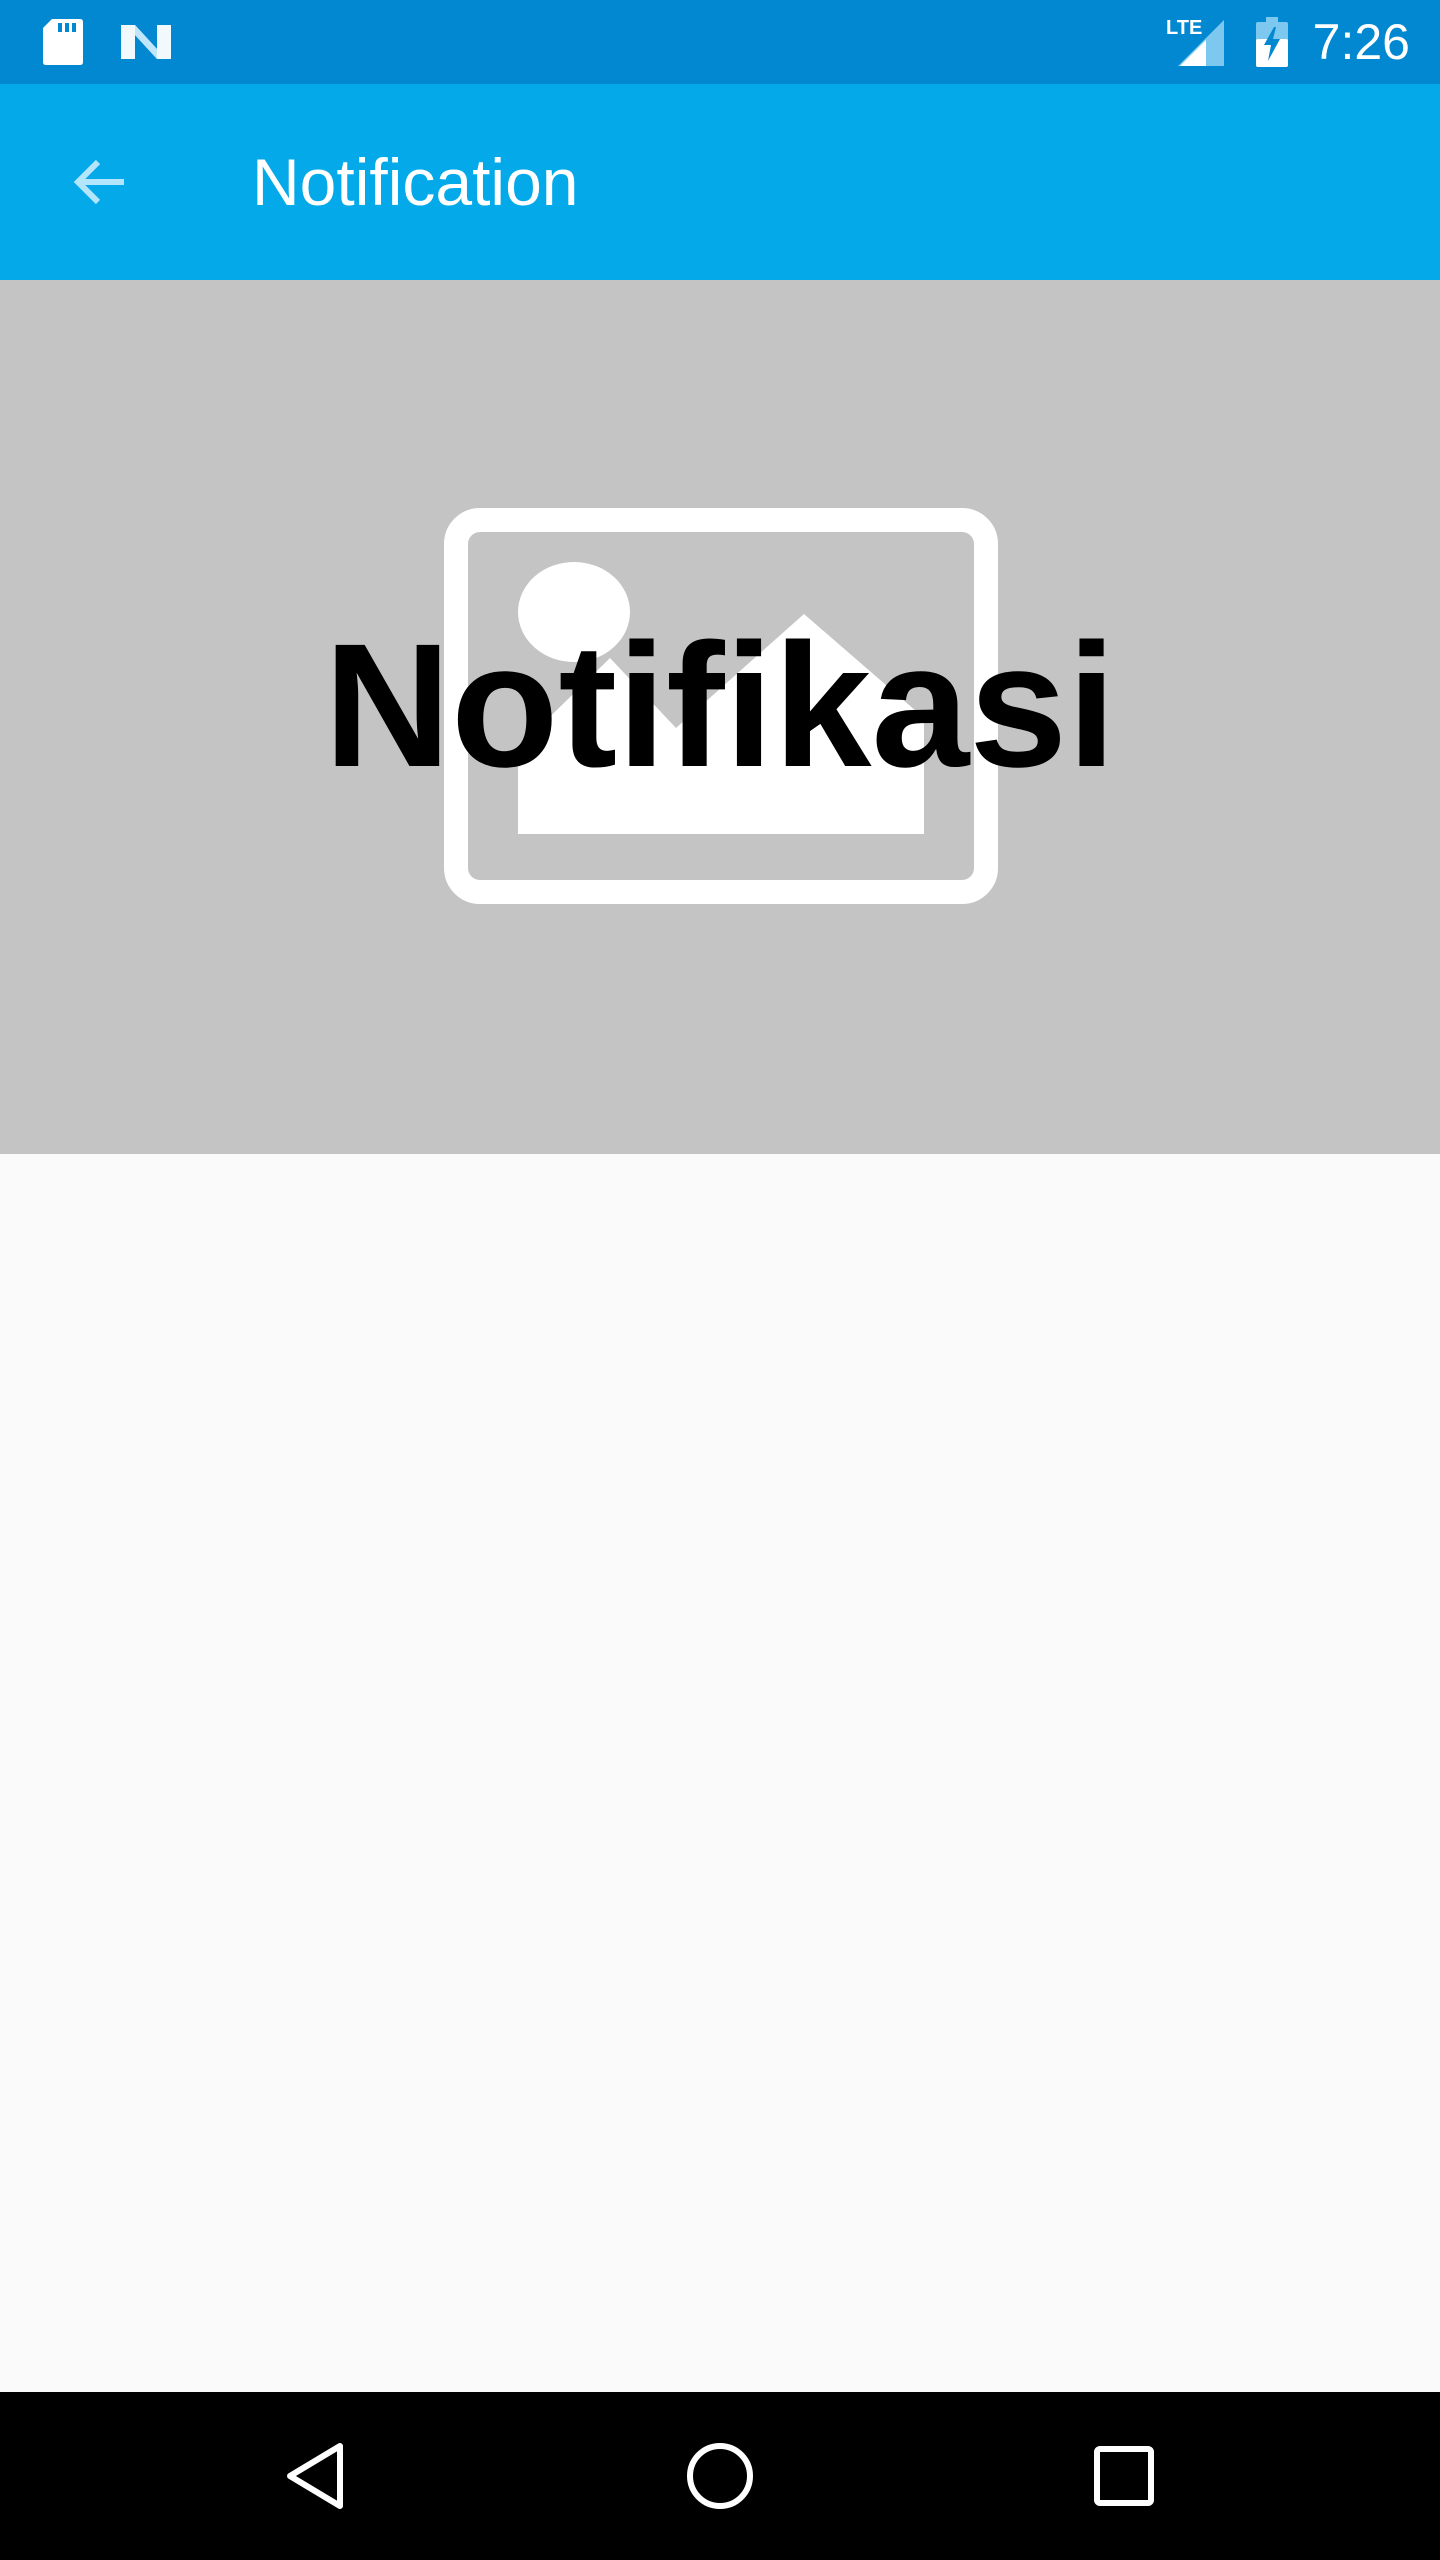  What do you see at coordinates (63, 42) in the screenshot?
I see `sd-card-icon` at bounding box center [63, 42].